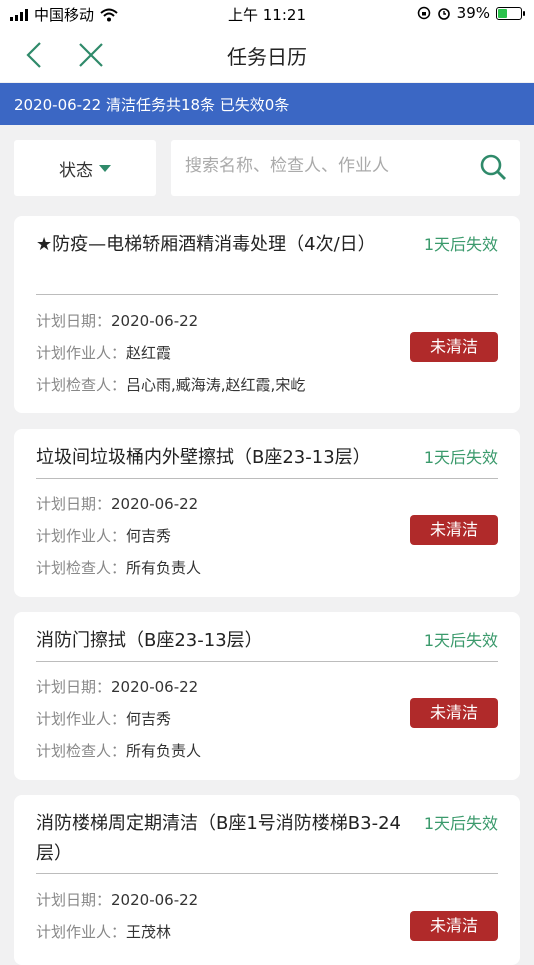 The height and width of the screenshot is (965, 534). What do you see at coordinates (105, 168) in the screenshot?
I see `caret-down-icon` at bounding box center [105, 168].